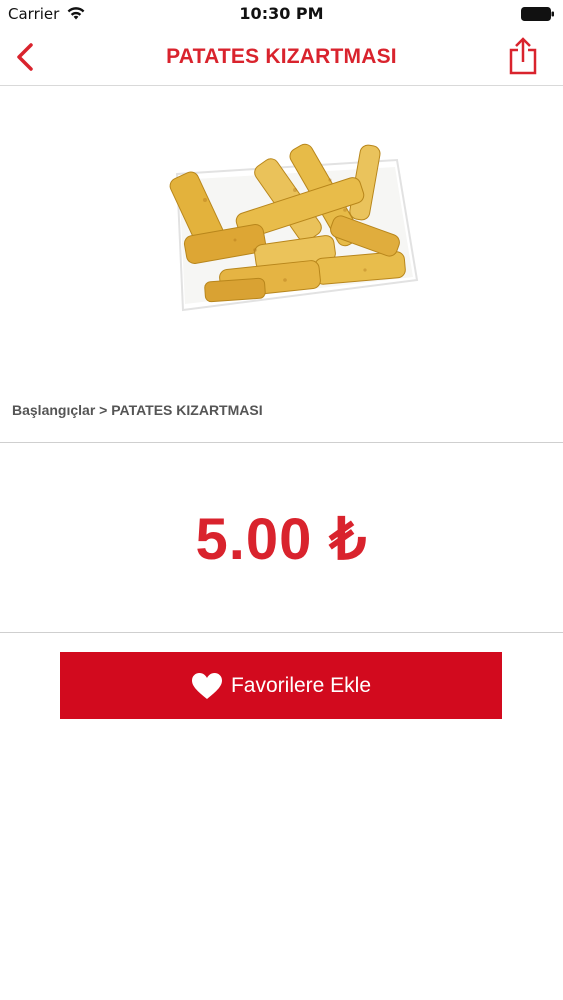  I want to click on add-to-favorites-button: Favorilere Ekle, so click(281, 685).